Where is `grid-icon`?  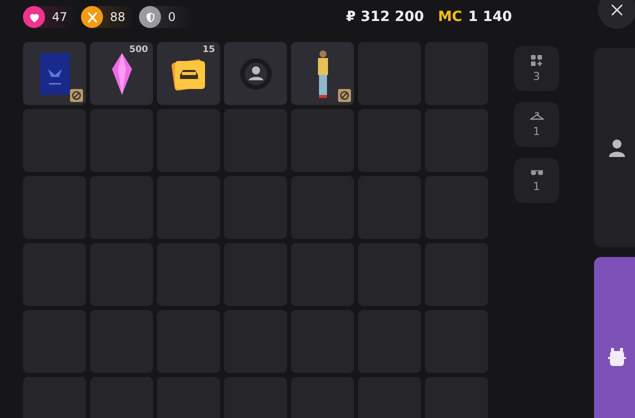
grid-icon is located at coordinates (536, 60).